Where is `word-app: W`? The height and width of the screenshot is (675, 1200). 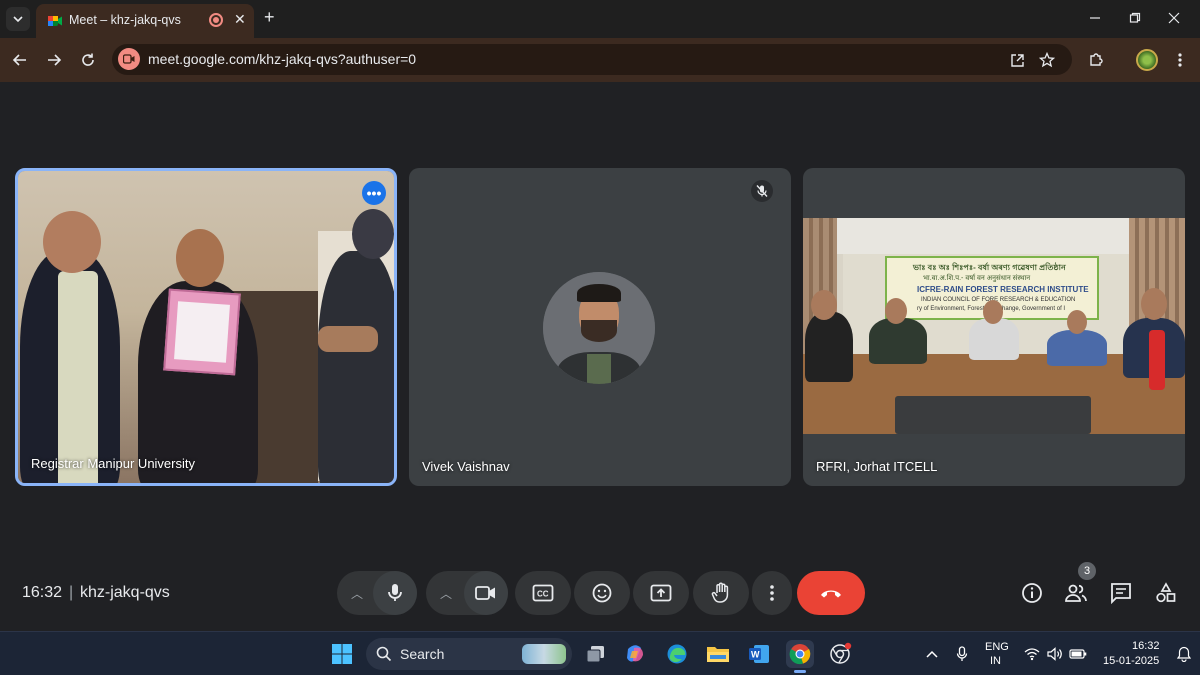
word-app: W is located at coordinates (759, 654).